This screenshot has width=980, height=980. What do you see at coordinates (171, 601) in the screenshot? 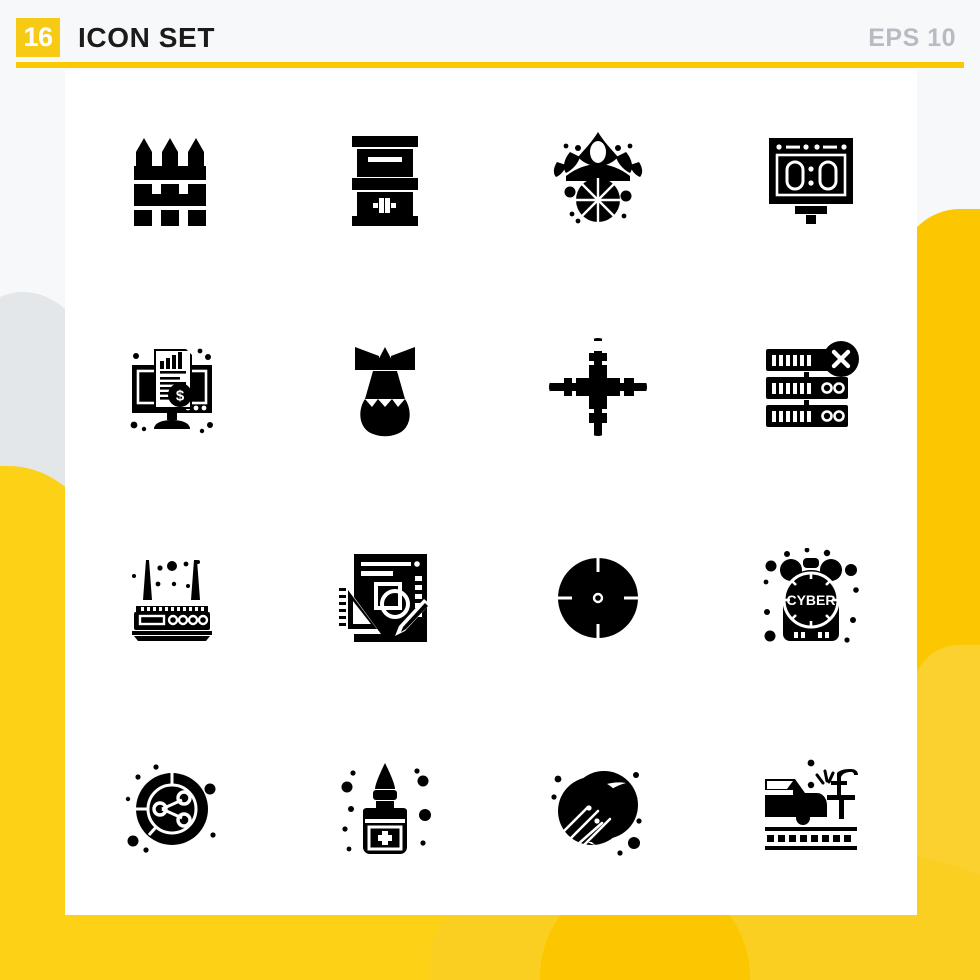
I see `wifi-router-icon` at bounding box center [171, 601].